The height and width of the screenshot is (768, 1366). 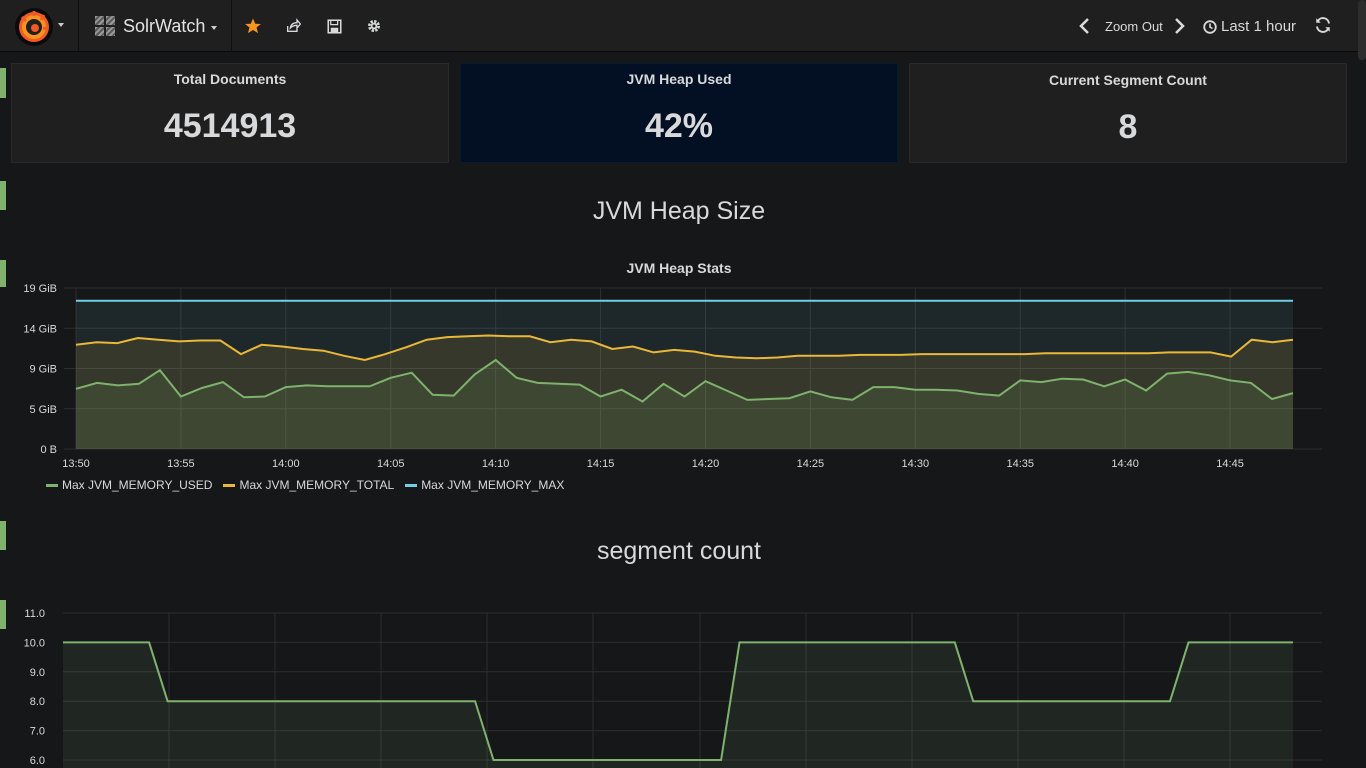 I want to click on legend-label: Max JVM_MEMORY_TOTAL, so click(x=317, y=485).